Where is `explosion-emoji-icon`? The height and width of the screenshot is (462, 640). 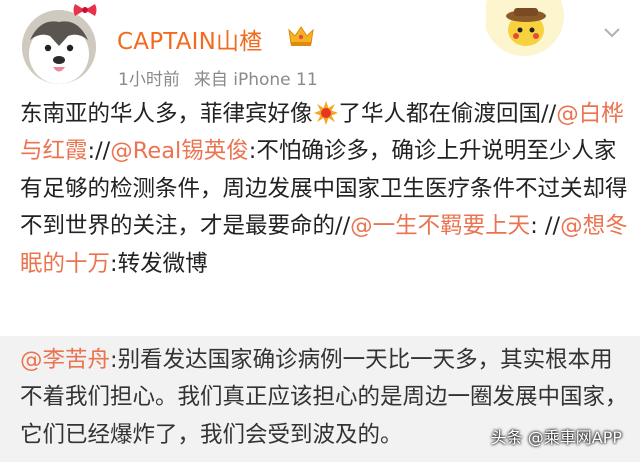 explosion-emoji-icon is located at coordinates (325, 113).